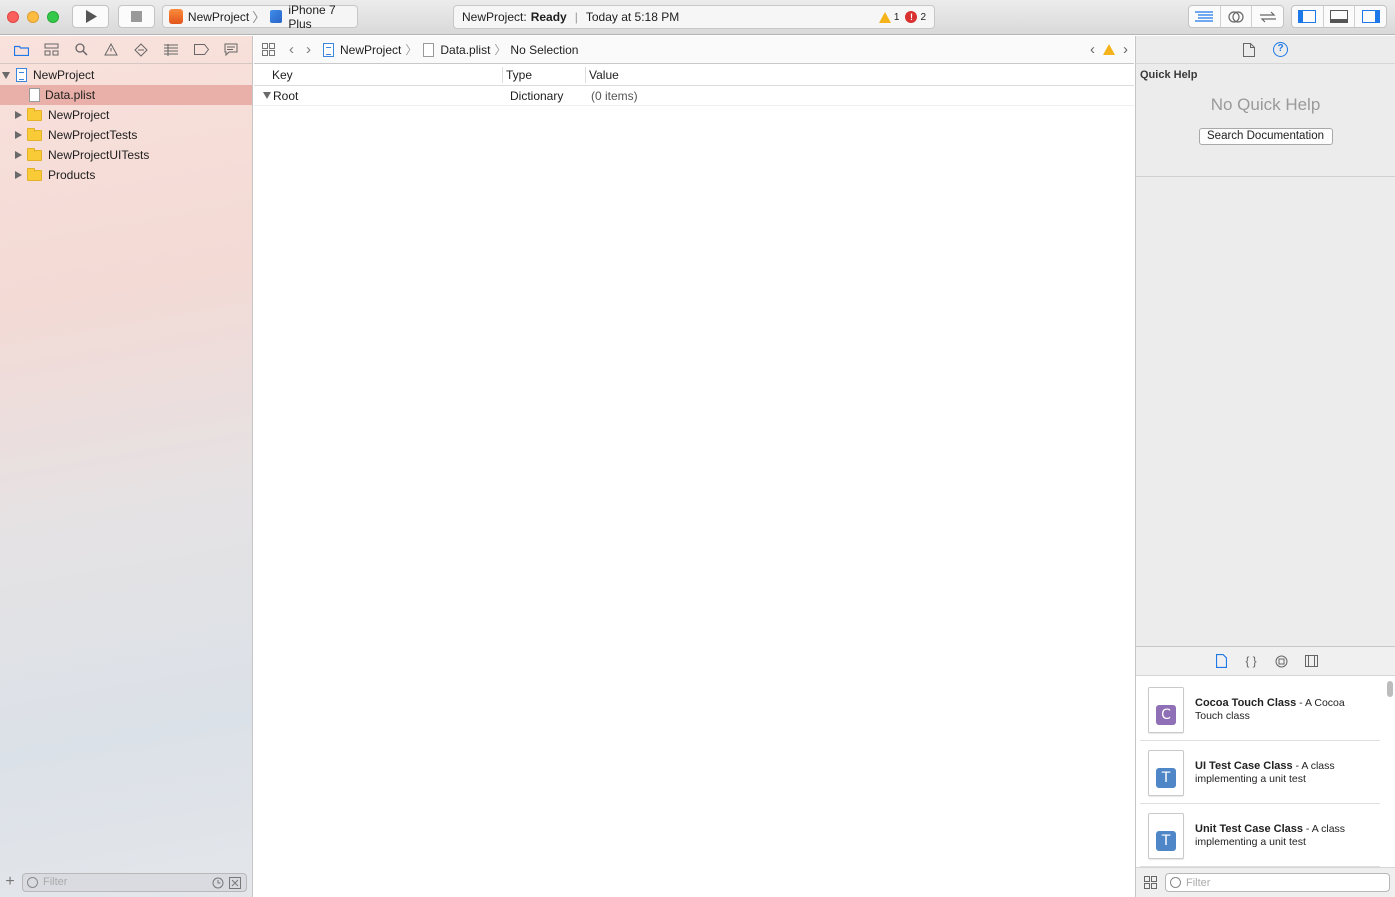 This screenshot has width=1395, height=897. Describe the element at coordinates (1125, 49) in the screenshot. I see `next-issue-icon: ›` at that location.